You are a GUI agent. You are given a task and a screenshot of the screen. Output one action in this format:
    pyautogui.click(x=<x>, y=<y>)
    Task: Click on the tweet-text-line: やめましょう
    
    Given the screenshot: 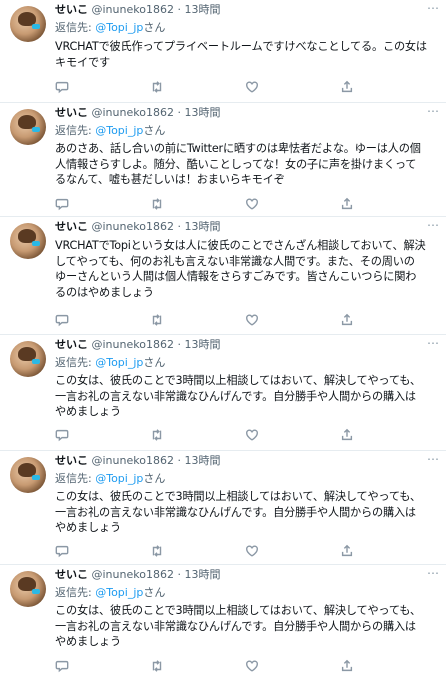 What is the action you would take?
    pyautogui.click(x=88, y=641)
    